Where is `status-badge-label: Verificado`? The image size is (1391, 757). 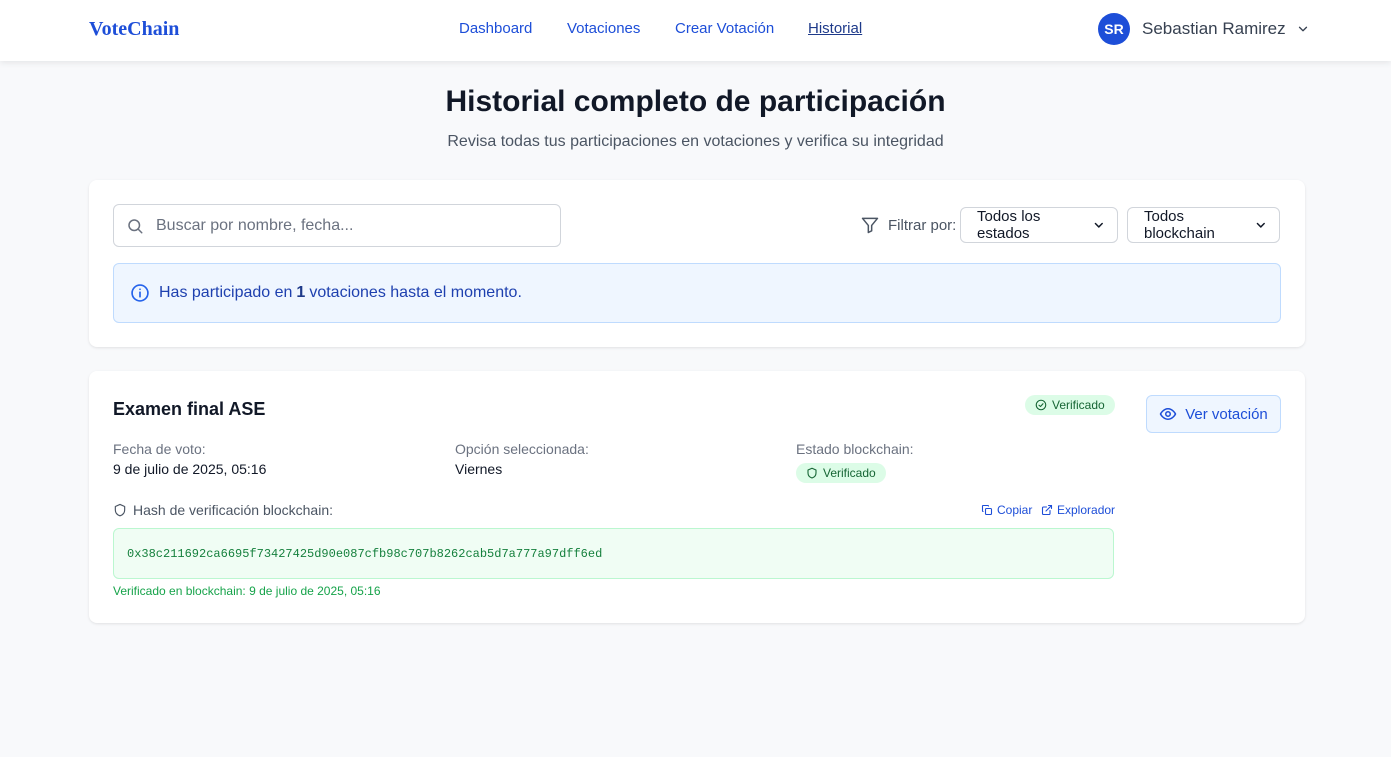
status-badge-label: Verificado is located at coordinates (1078, 405).